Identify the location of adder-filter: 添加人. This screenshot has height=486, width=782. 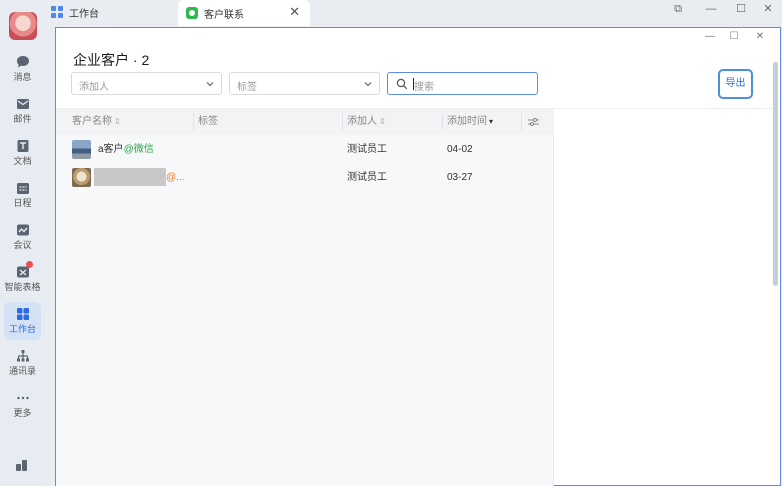
(146, 83).